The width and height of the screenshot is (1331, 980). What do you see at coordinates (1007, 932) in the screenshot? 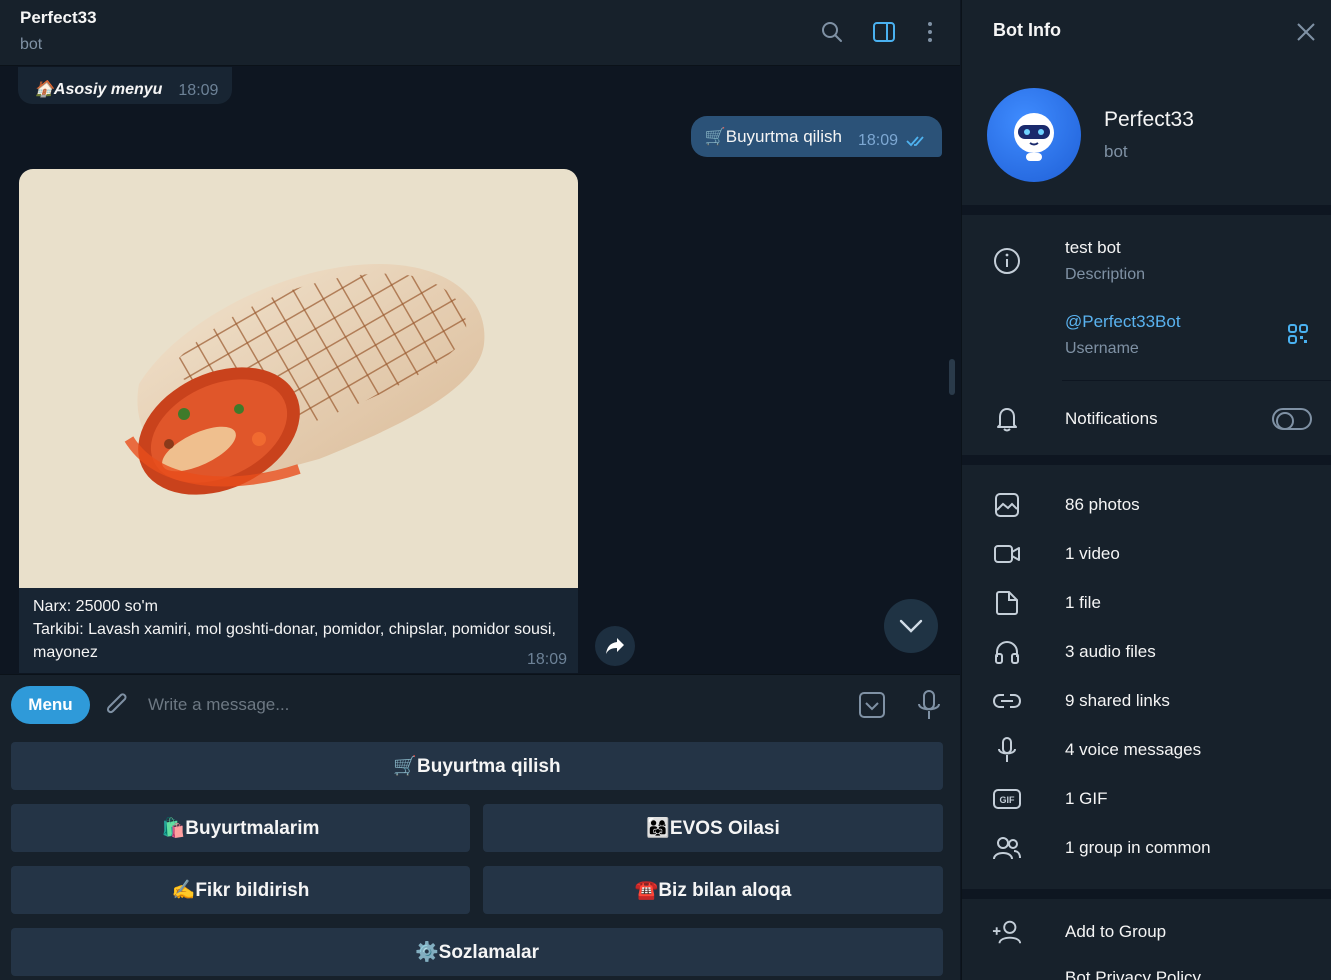
I see `add-user-icon` at bounding box center [1007, 932].